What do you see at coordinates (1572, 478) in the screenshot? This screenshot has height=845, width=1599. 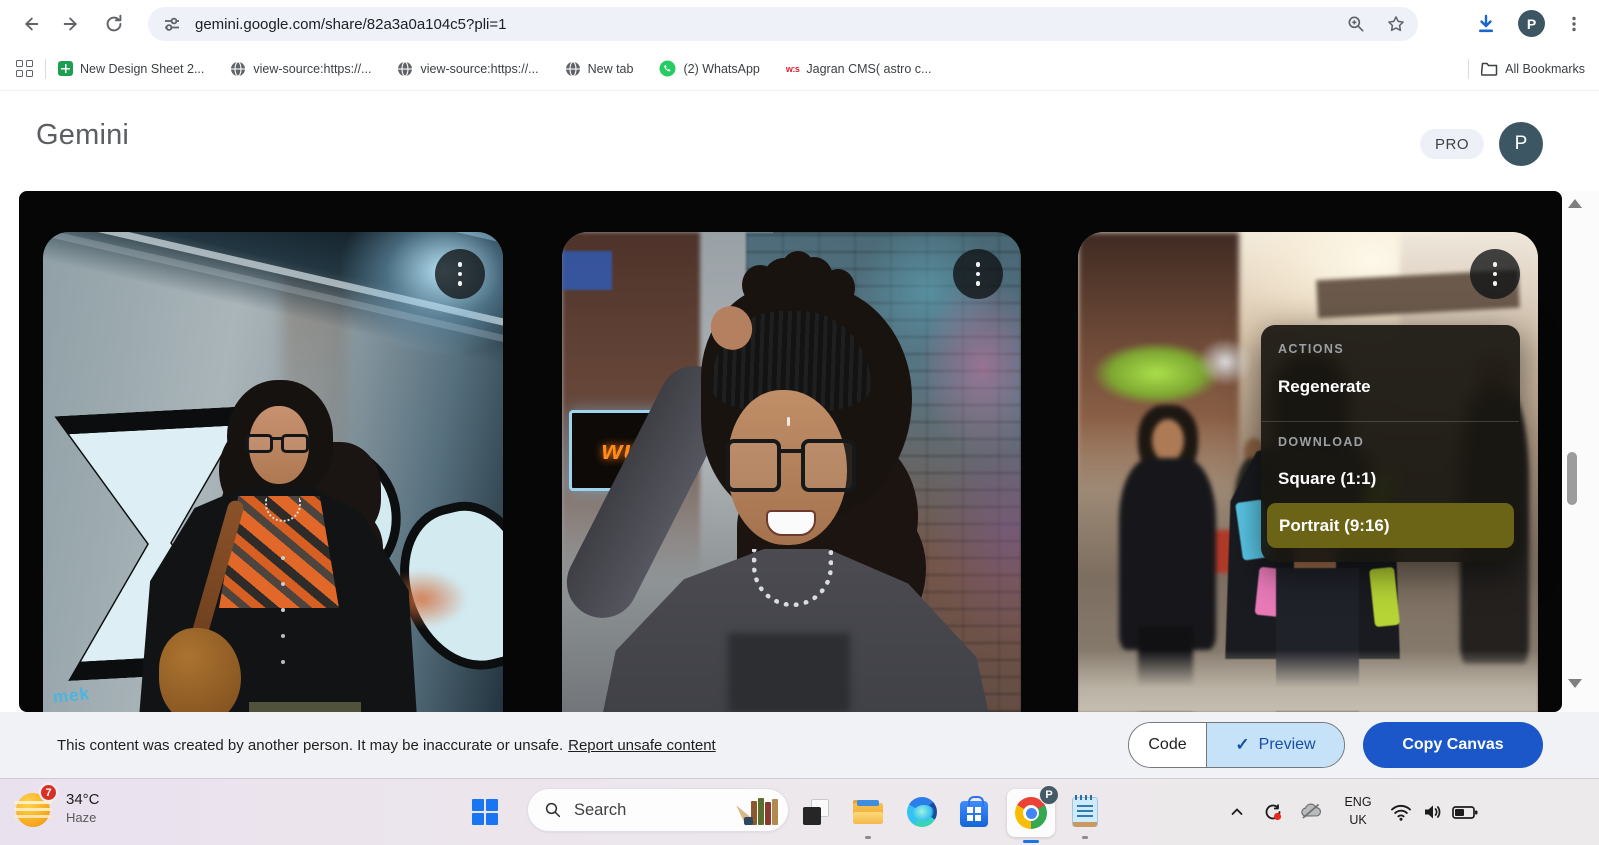 I see `scrollbar-thumb` at bounding box center [1572, 478].